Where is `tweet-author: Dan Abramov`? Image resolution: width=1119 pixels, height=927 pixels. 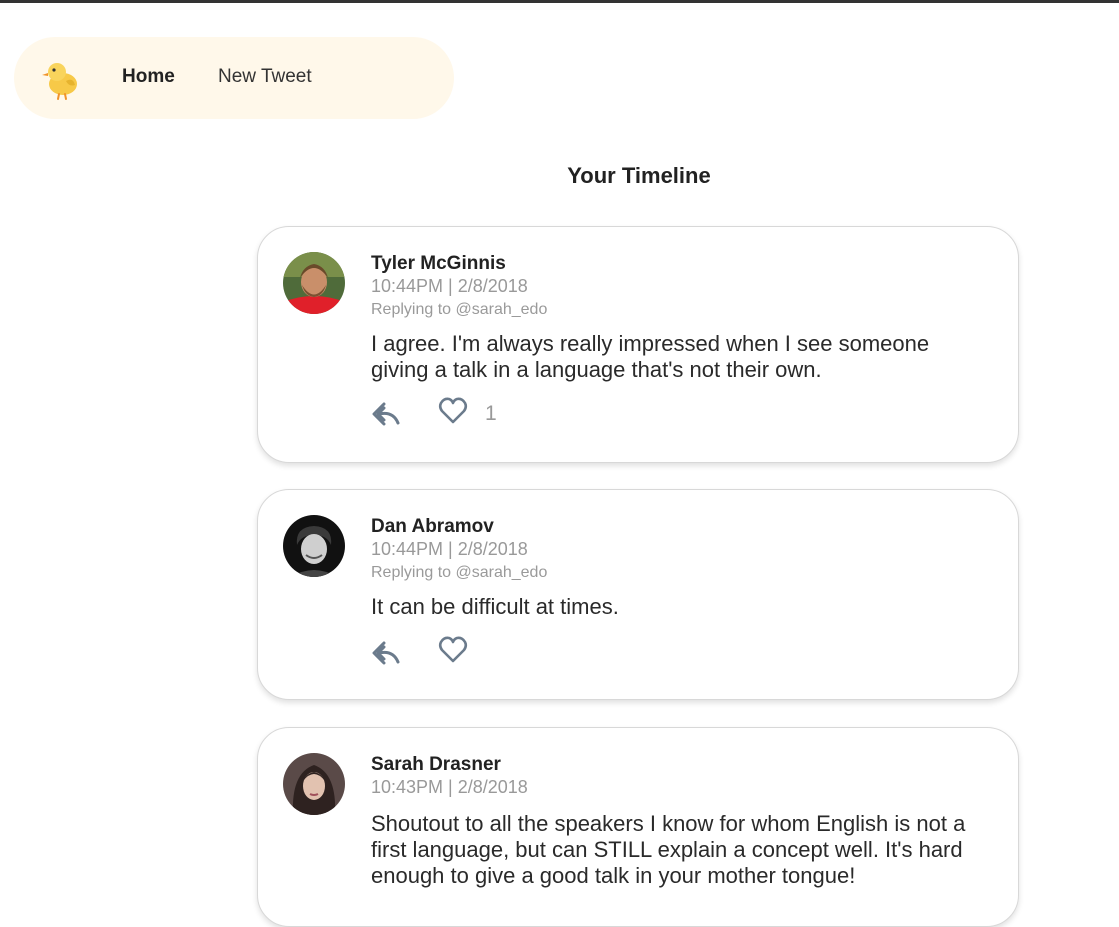
tweet-author: Dan Abramov is located at coordinates (432, 527).